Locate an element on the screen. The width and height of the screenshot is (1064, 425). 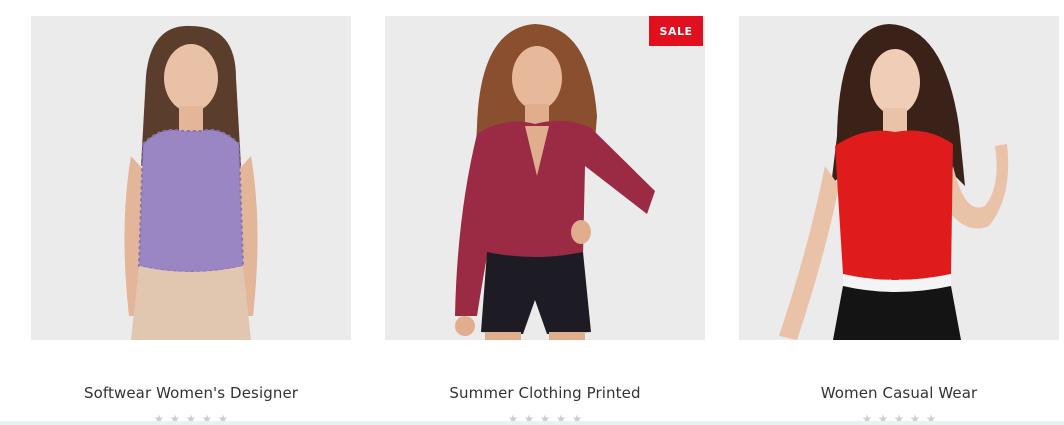
product-title: Women Casual Wear is located at coordinates (899, 393).